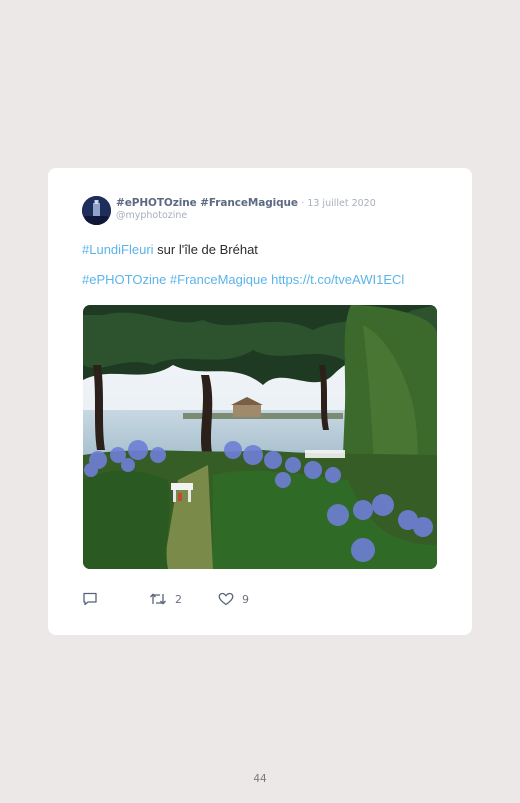  I want to click on reply-icon, so click(90, 599).